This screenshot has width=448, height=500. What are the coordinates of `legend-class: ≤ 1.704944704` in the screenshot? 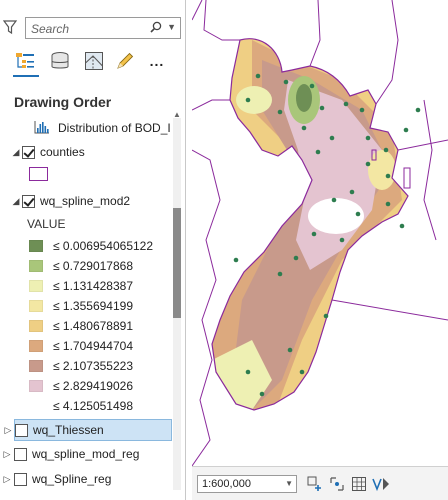 It's located at (81, 345).